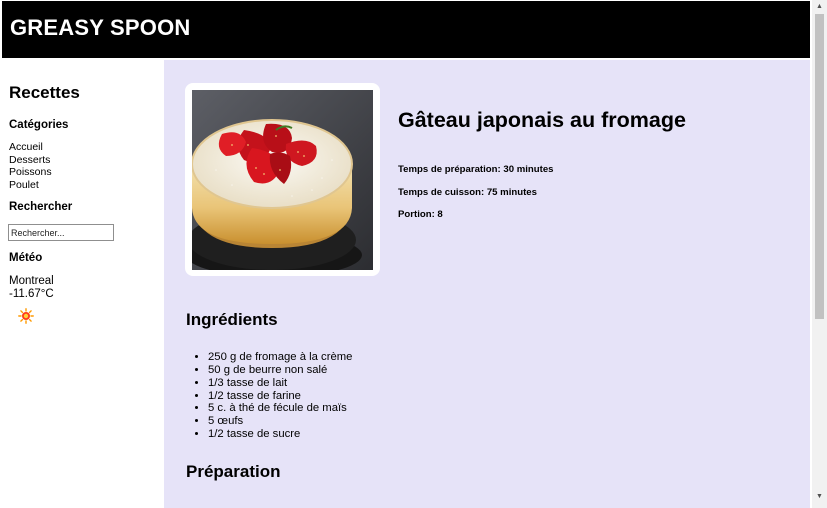  What do you see at coordinates (280, 357) in the screenshot?
I see `list-item: 250 g de fromage à la crème` at bounding box center [280, 357].